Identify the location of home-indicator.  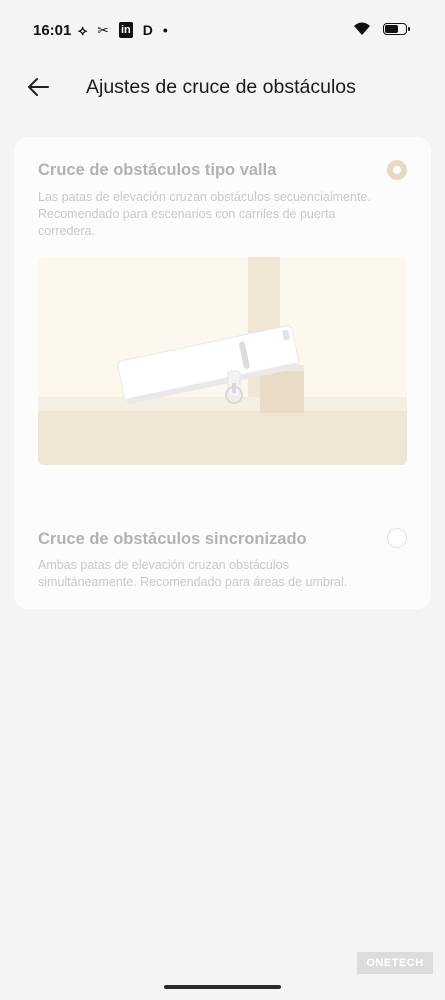
(222, 987).